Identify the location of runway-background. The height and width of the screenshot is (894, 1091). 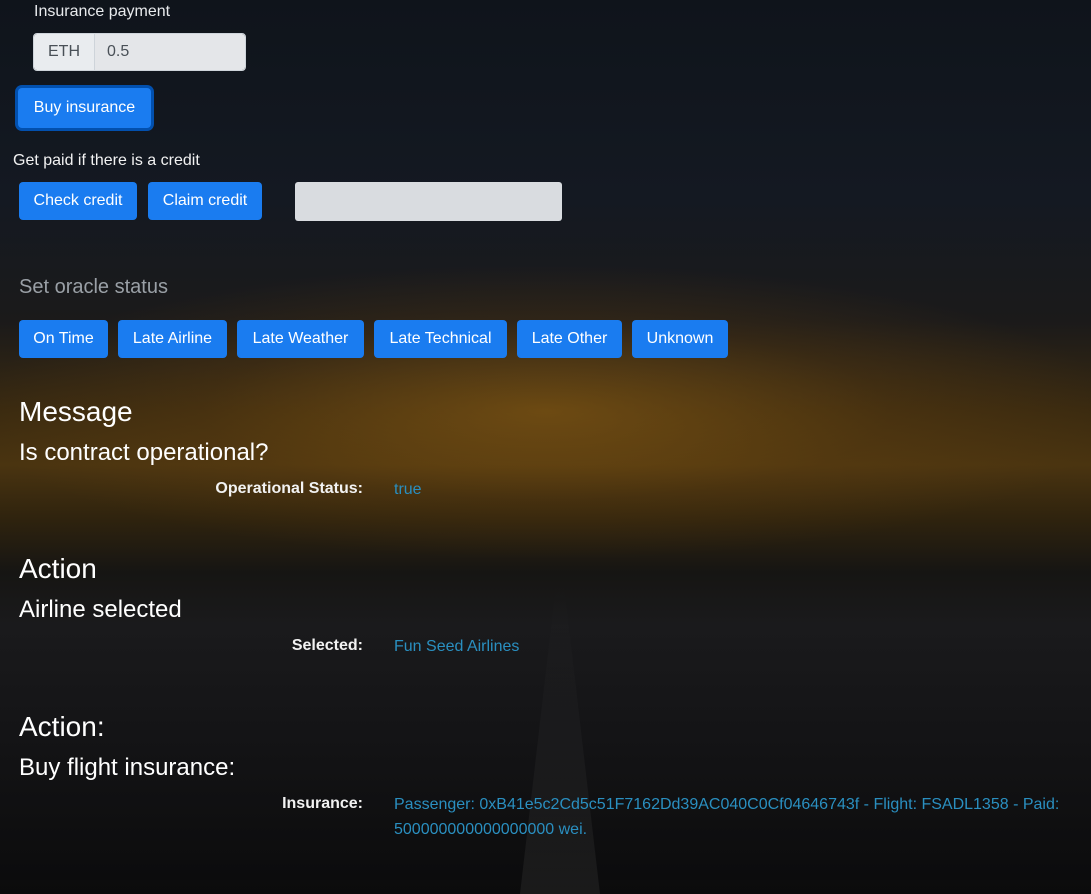
(560, 739).